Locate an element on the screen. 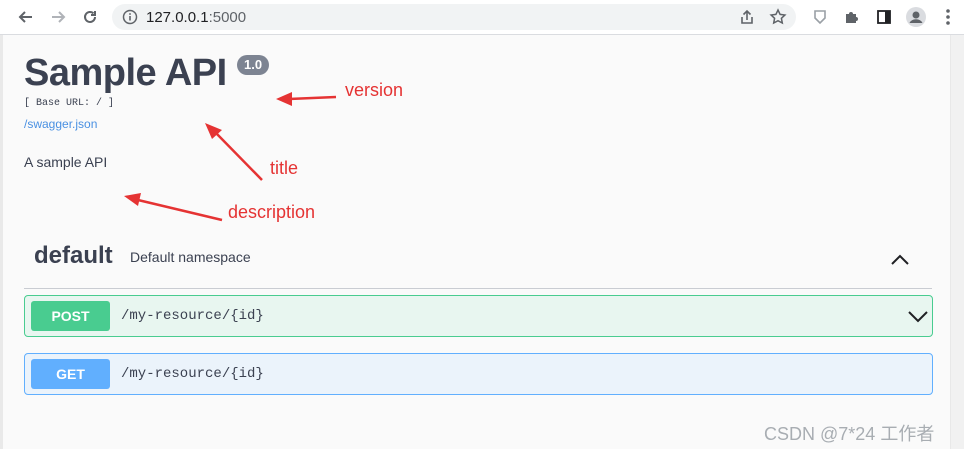 The image size is (964, 449). forward-icon is located at coordinates (58, 17).